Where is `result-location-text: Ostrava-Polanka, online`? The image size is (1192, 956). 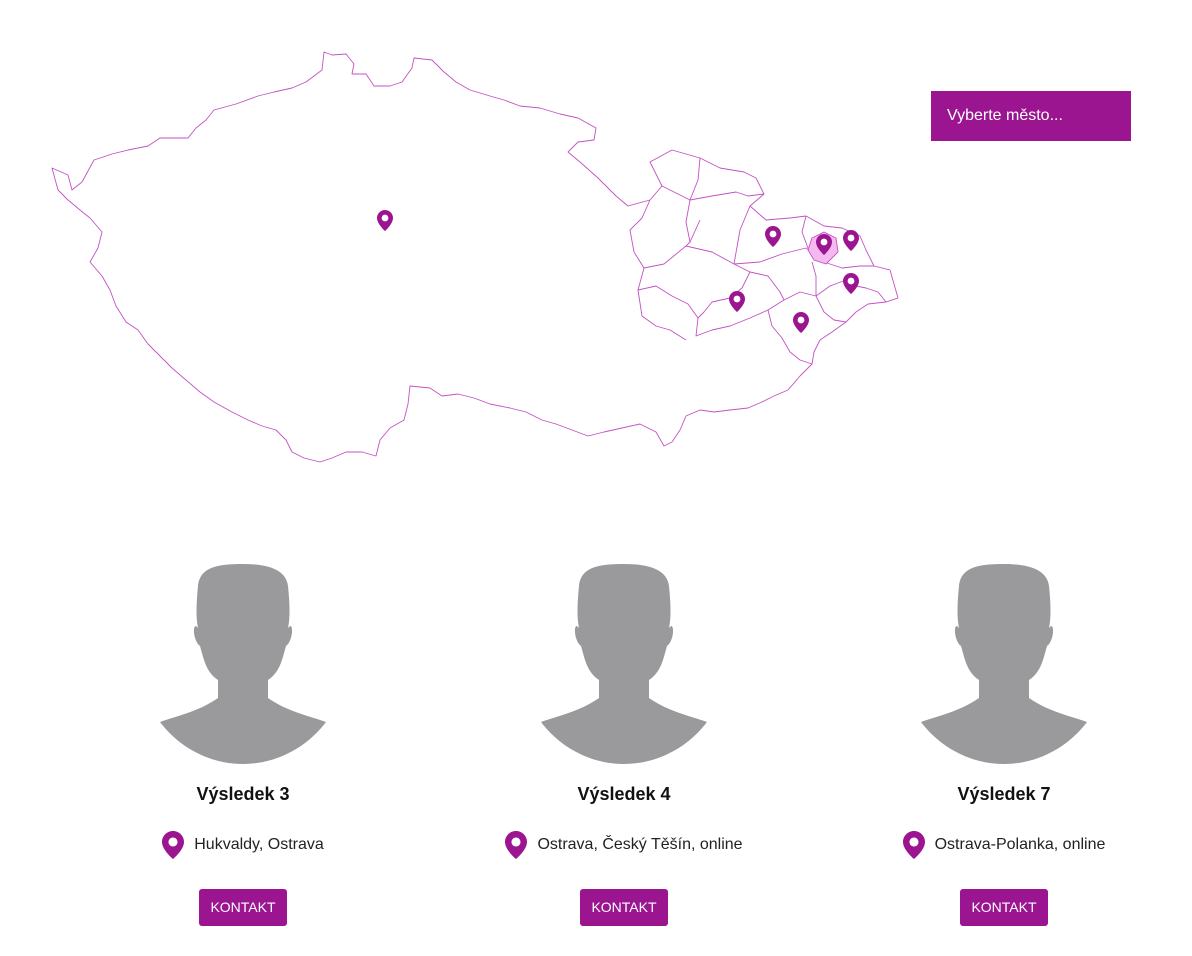 result-location-text: Ostrava-Polanka, online is located at coordinates (1020, 844).